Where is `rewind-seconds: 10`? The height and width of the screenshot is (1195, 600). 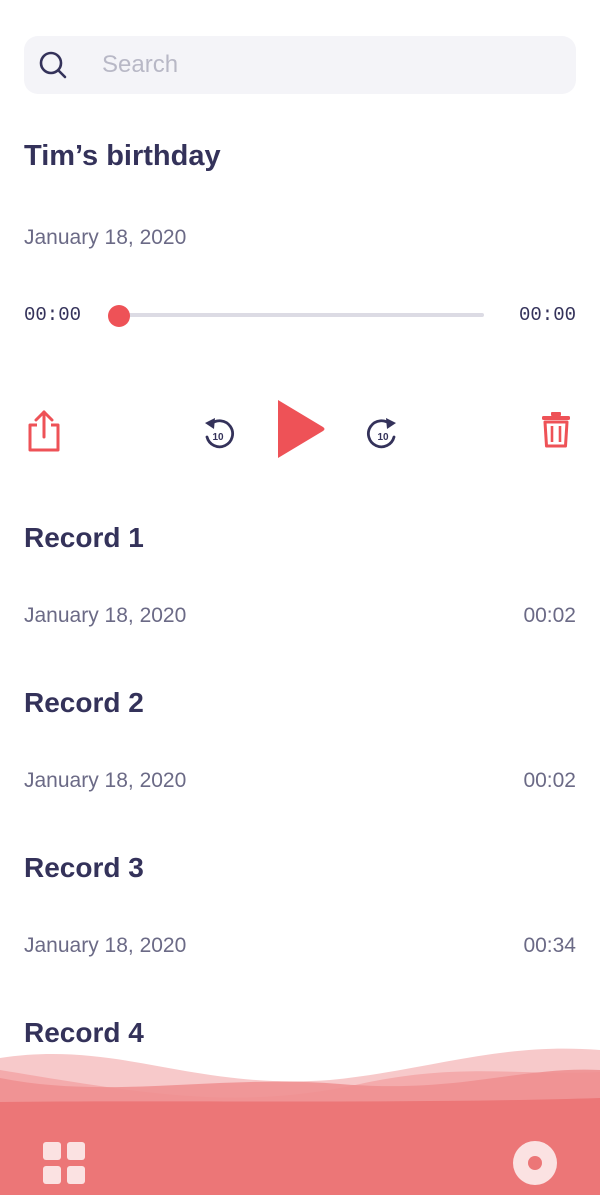
rewind-seconds: 10 is located at coordinates (218, 437).